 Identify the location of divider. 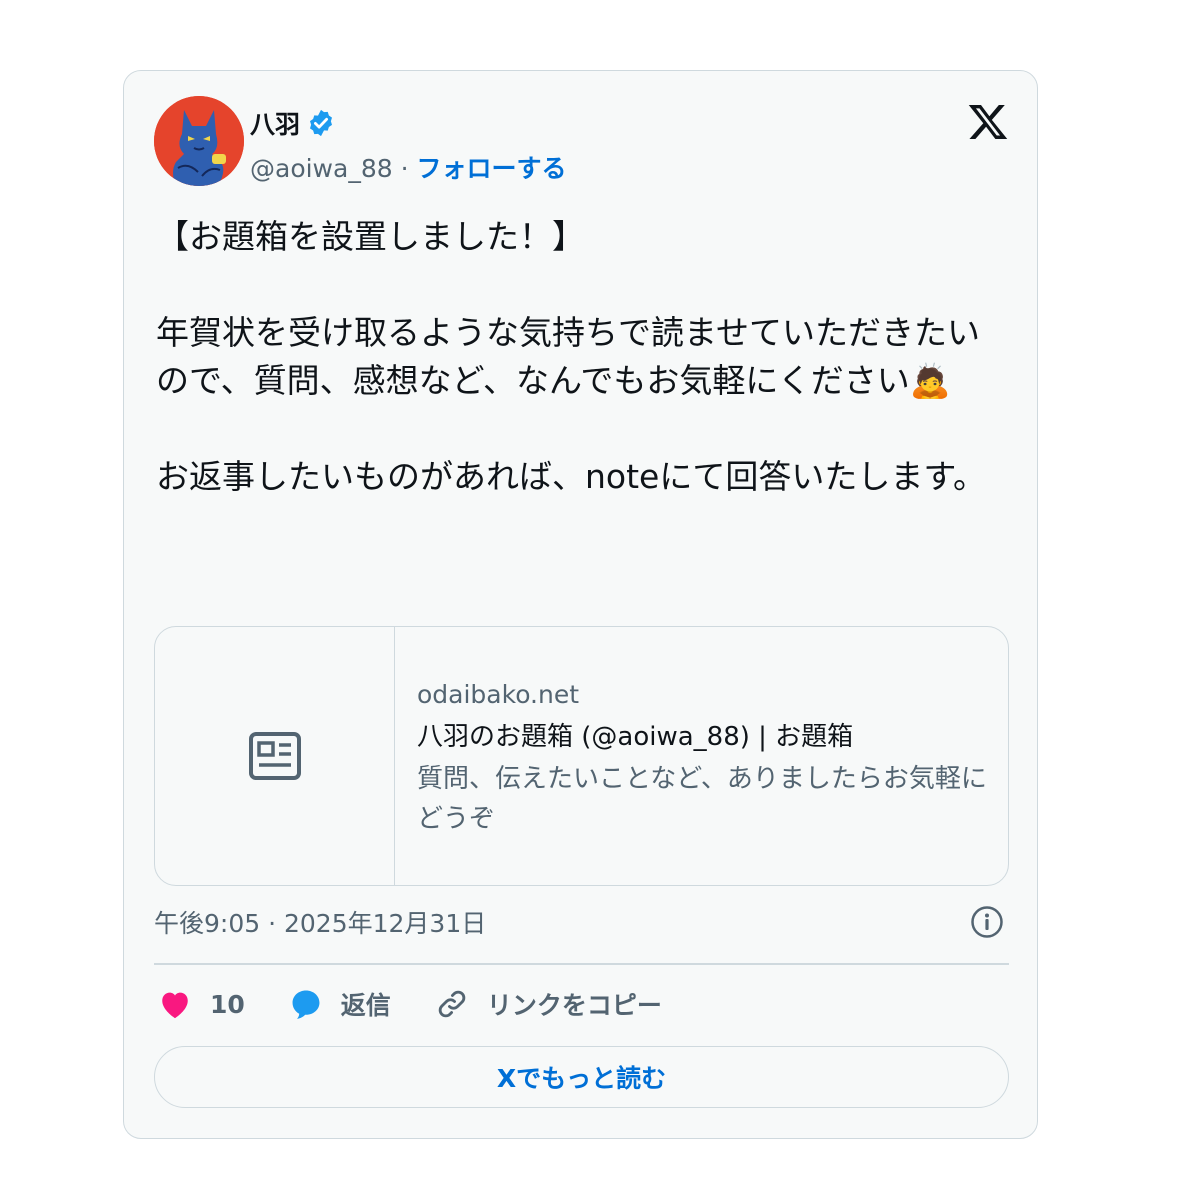
(581, 964).